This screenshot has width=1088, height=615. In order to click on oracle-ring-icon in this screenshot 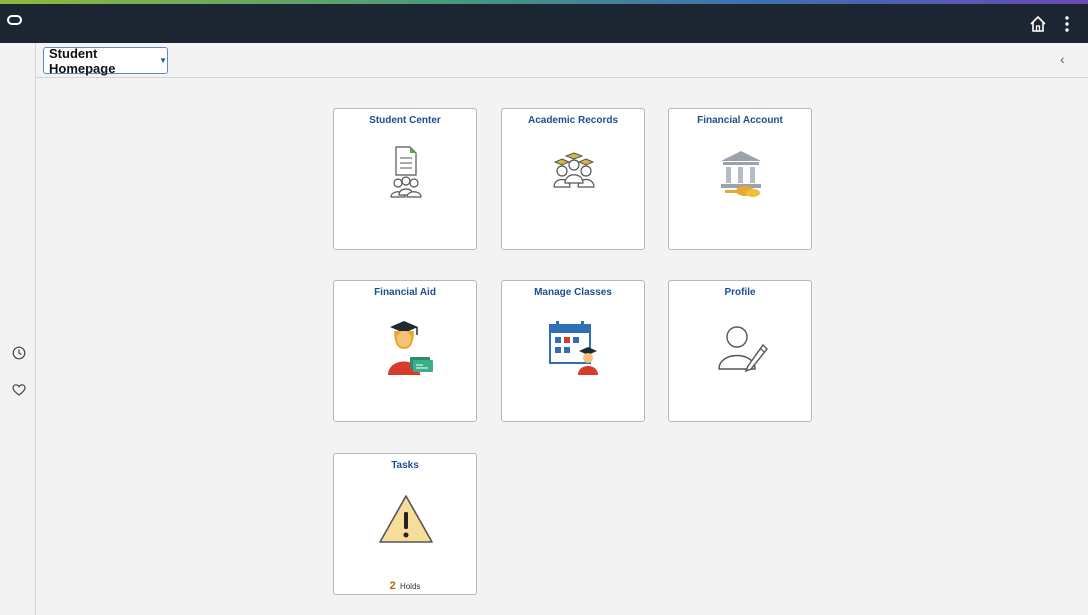, I will do `click(14, 20)`.